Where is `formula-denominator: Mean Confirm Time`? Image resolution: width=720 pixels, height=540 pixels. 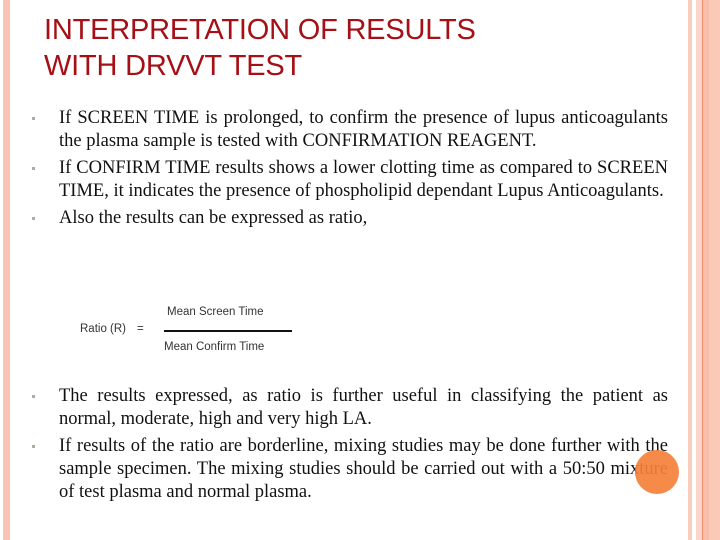
formula-denominator: Mean Confirm Time is located at coordinates (214, 347).